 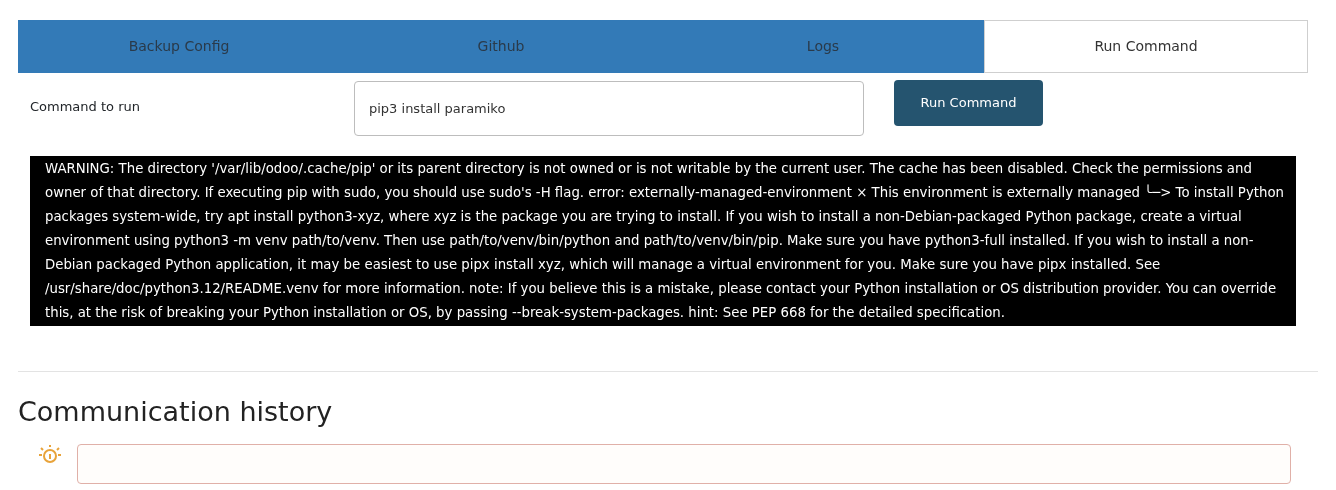 I want to click on lightbulb-icon, so click(x=50, y=455).